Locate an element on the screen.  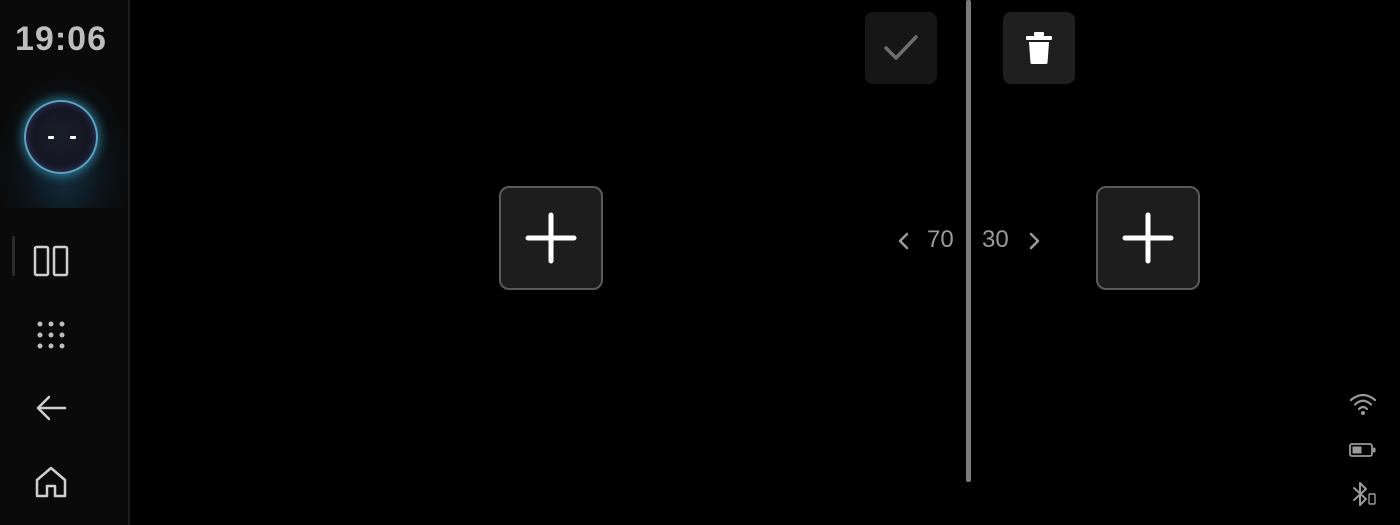
battery-status is located at coordinates (1363, 450).